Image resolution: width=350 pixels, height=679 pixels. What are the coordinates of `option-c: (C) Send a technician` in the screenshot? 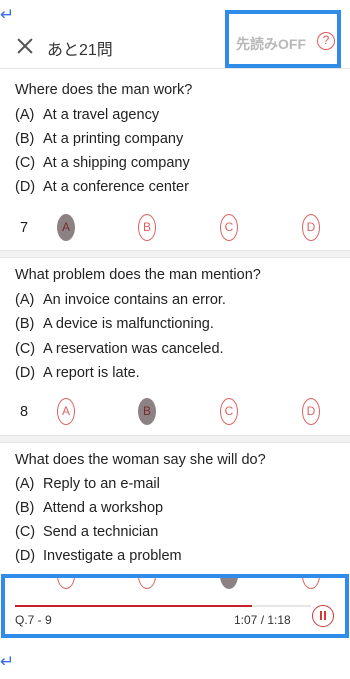 It's located at (86, 532).